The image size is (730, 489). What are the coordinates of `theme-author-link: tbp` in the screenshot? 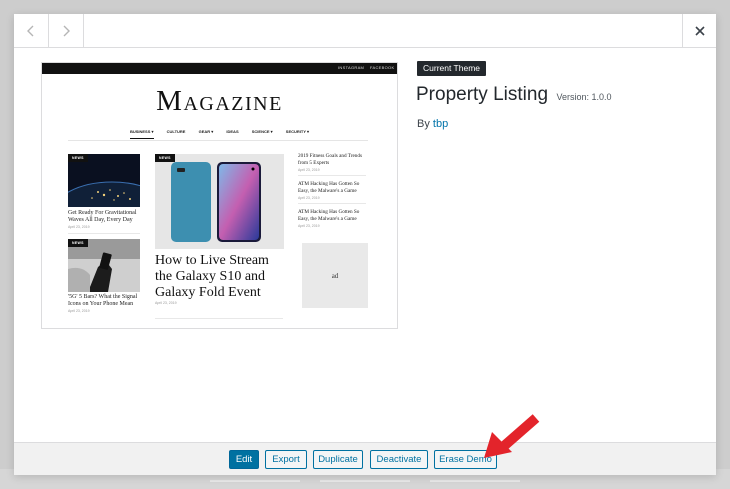 It's located at (440, 124).